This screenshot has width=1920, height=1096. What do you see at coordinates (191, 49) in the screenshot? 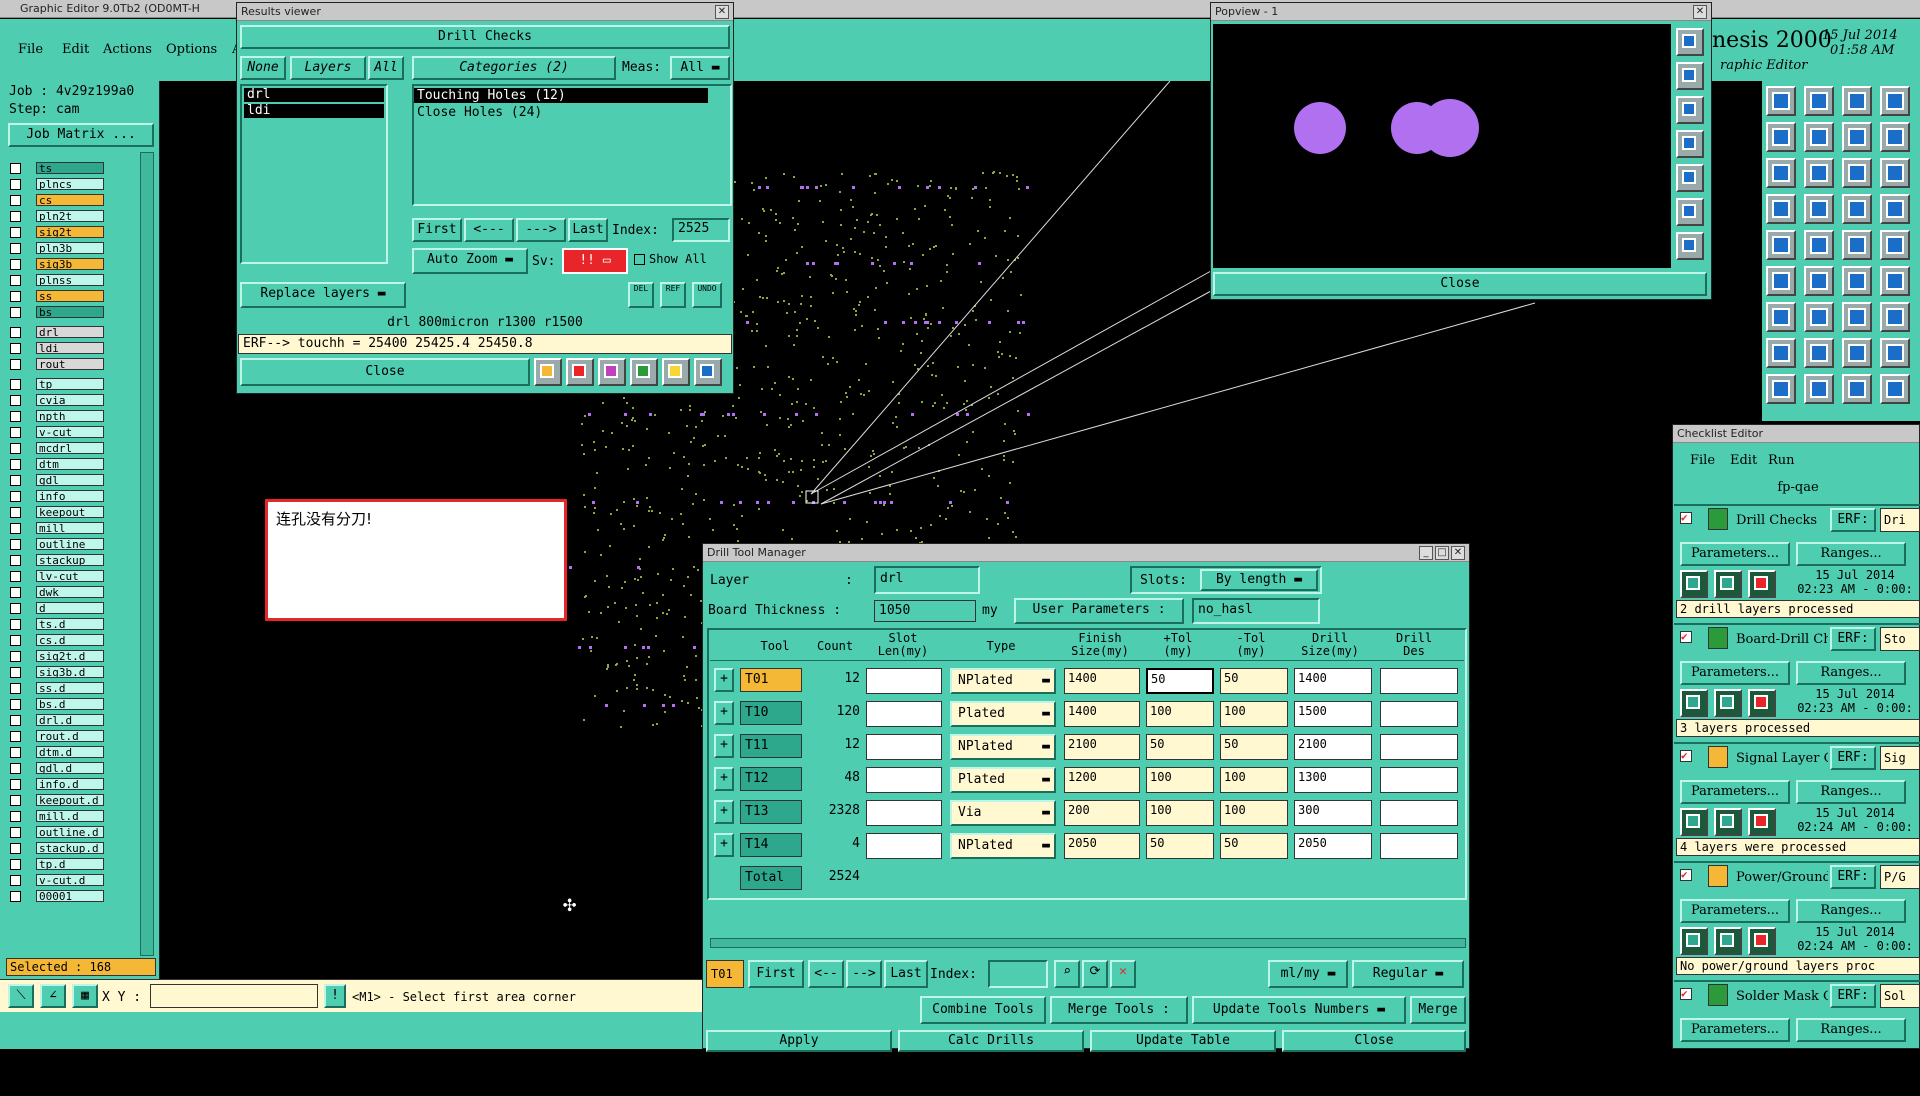
I see `menu-options: Options` at bounding box center [191, 49].